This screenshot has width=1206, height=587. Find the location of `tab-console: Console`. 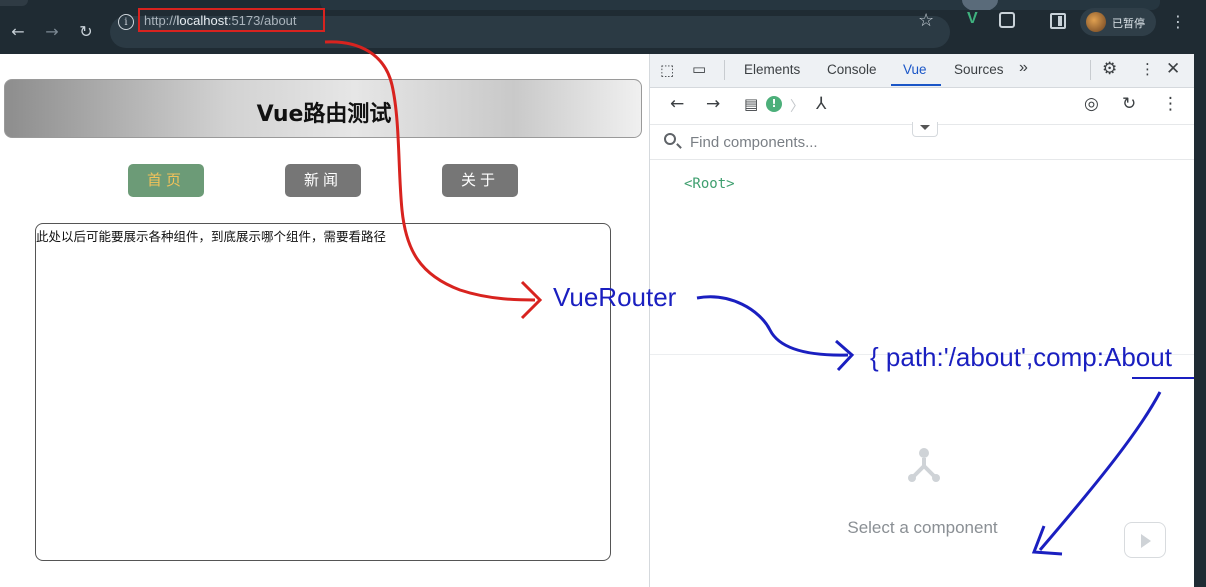

tab-console: Console is located at coordinates (852, 69).